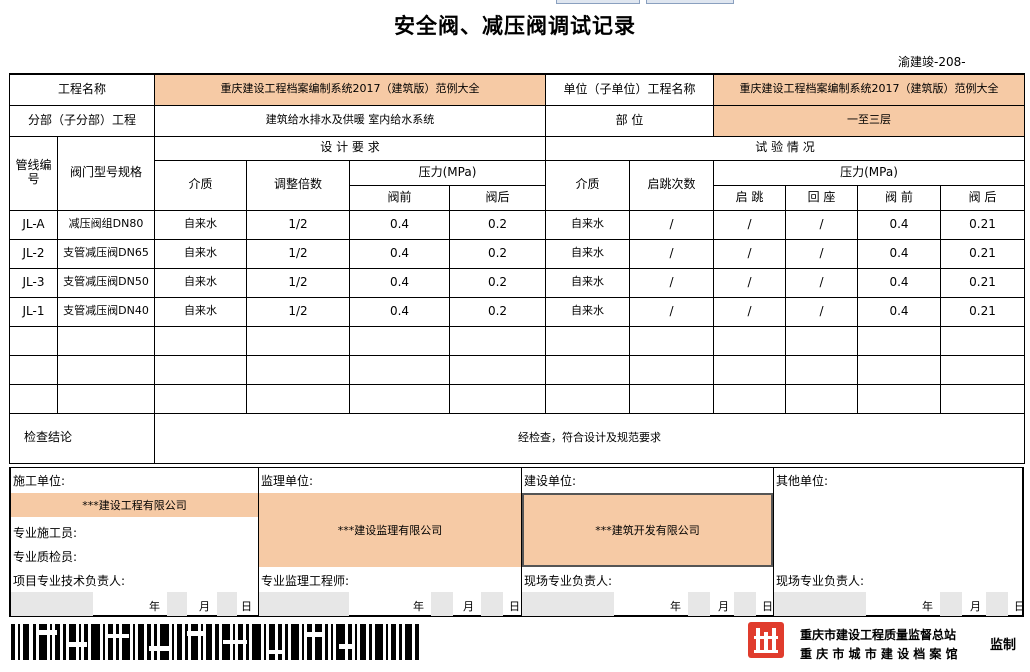  I want to click on pipe-number-cell: JL-3, so click(33, 282).